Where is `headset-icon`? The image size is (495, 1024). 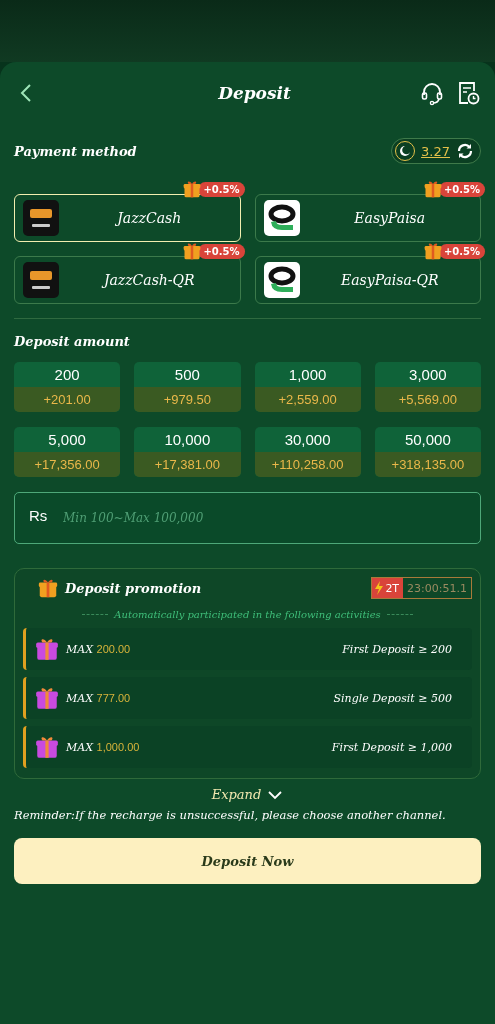 headset-icon is located at coordinates (432, 93).